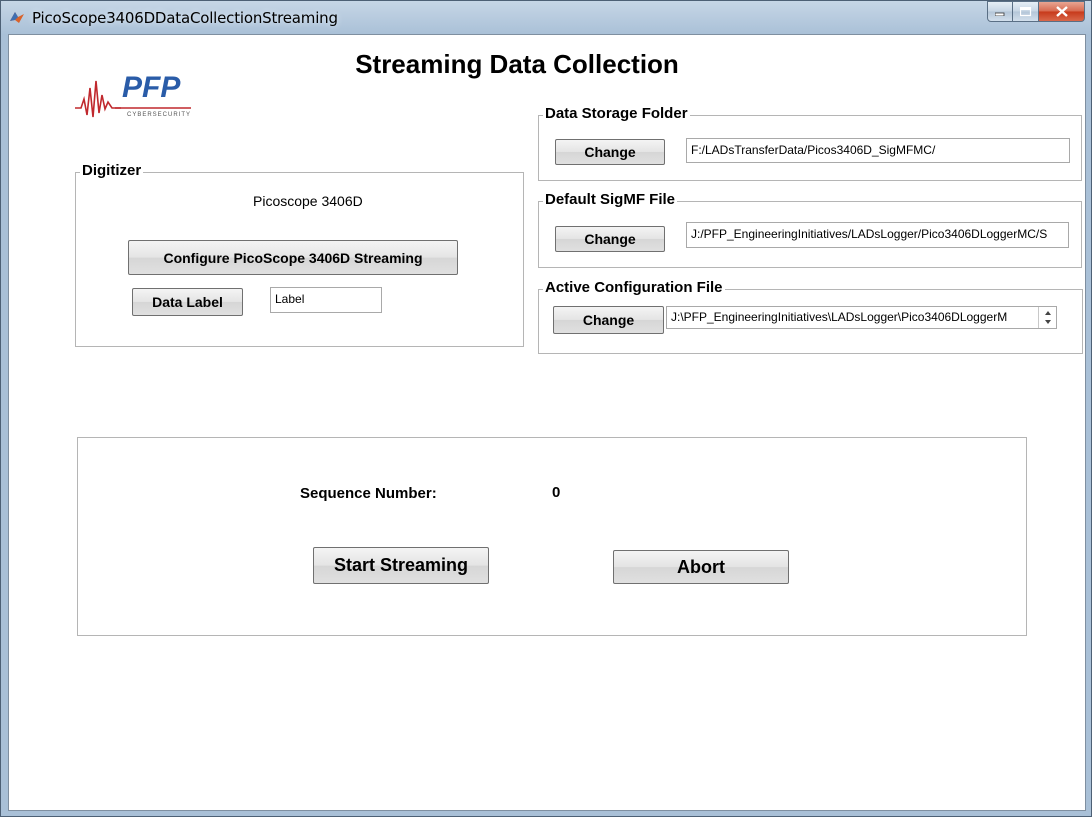  Describe the element at coordinates (610, 239) in the screenshot. I see `sigmf-change-button: Change` at that location.